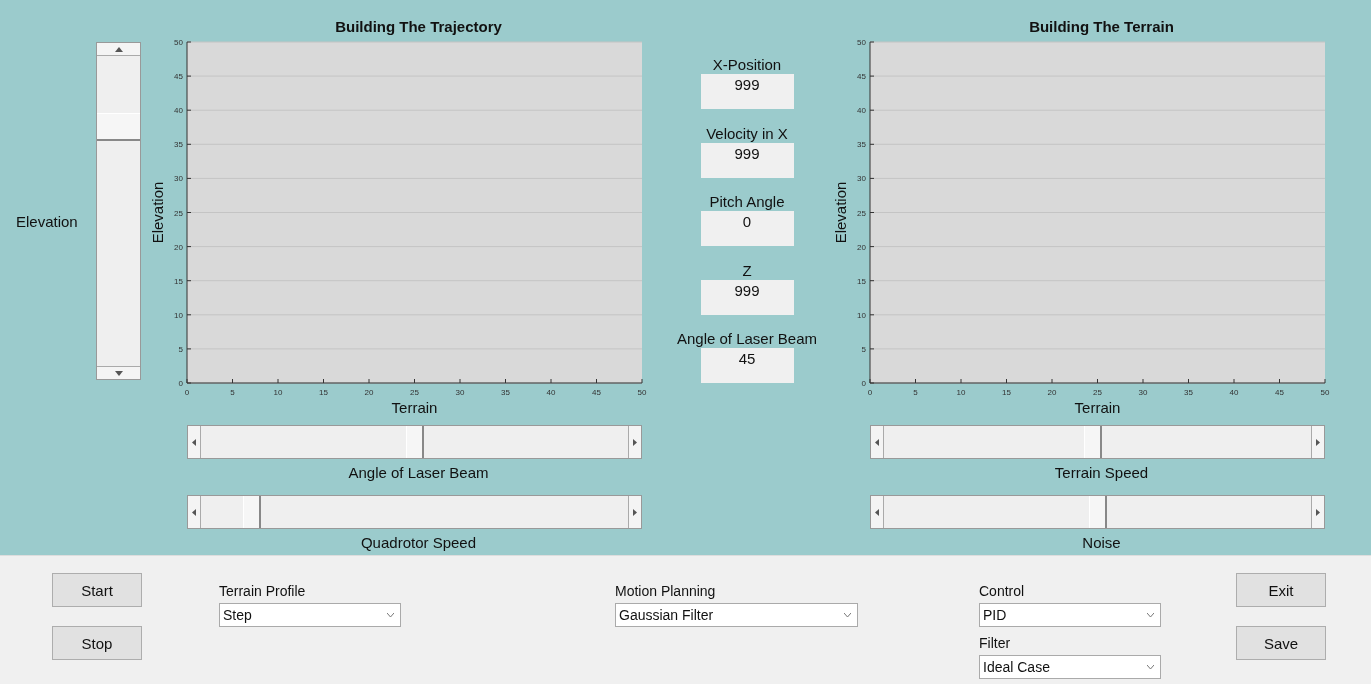 The height and width of the screenshot is (684, 1371). Describe the element at coordinates (1070, 667) in the screenshot. I see `dropdown: Ideal Case` at that location.